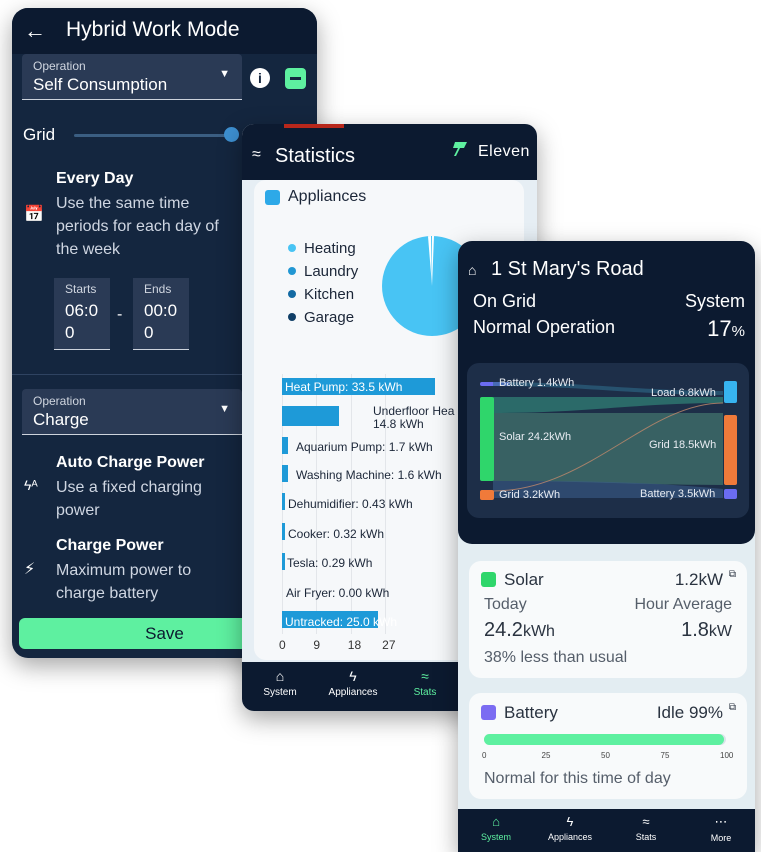 The width and height of the screenshot is (761, 852). I want to click on percent-value: 17, so click(719, 328).